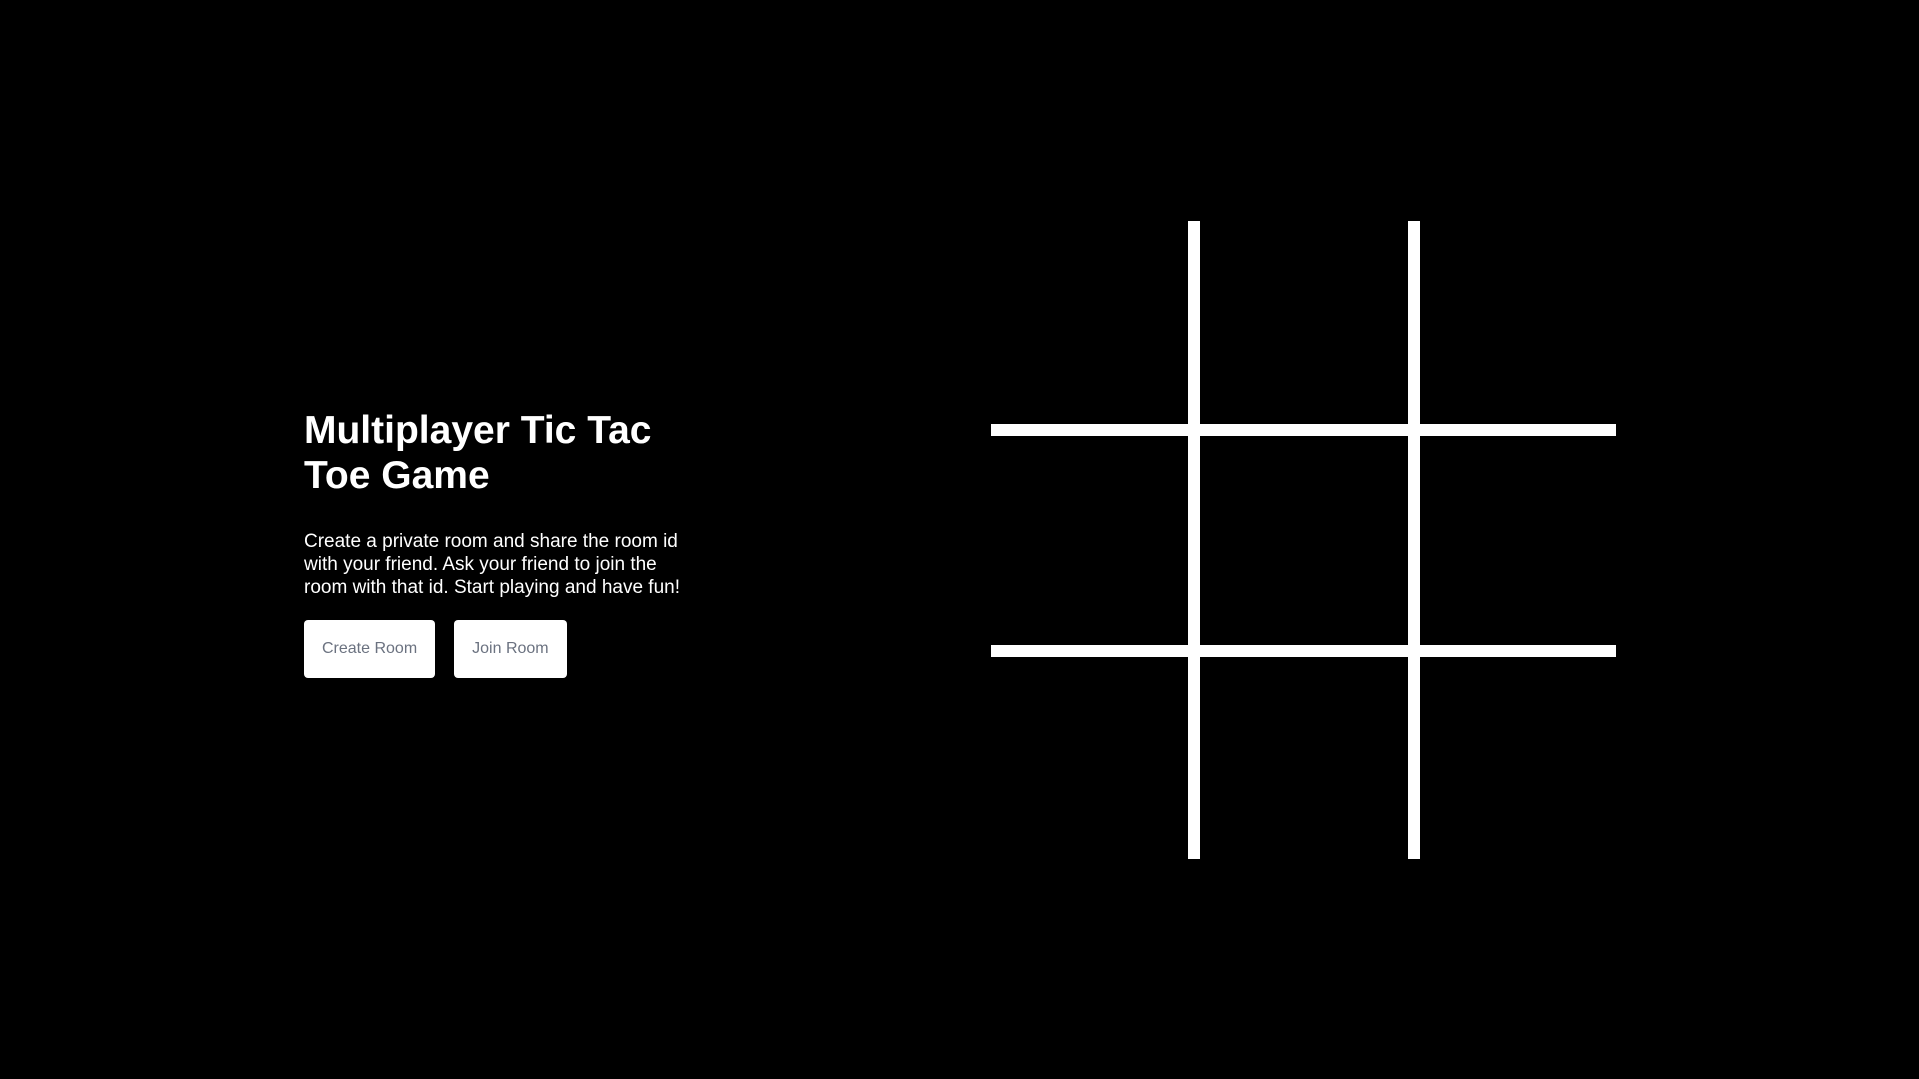 The height and width of the screenshot is (1079, 1919). Describe the element at coordinates (370, 649) in the screenshot. I see `create-room-button: Create Room` at that location.